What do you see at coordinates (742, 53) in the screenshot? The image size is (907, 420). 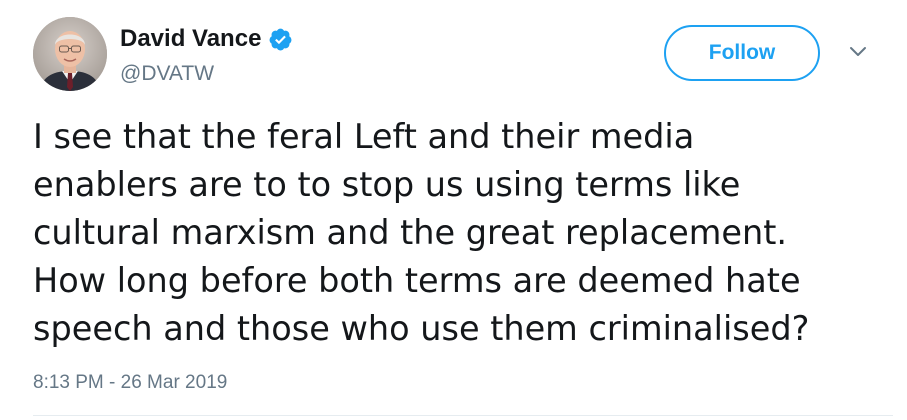 I see `follow-button: Follow` at bounding box center [742, 53].